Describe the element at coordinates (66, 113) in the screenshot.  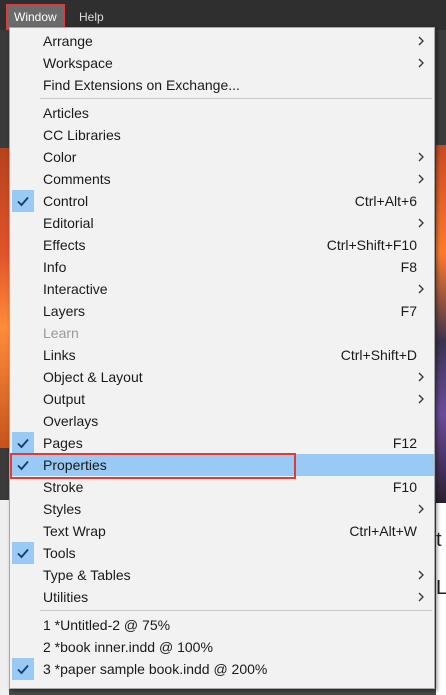
I see `menu-item-label: Articles` at that location.